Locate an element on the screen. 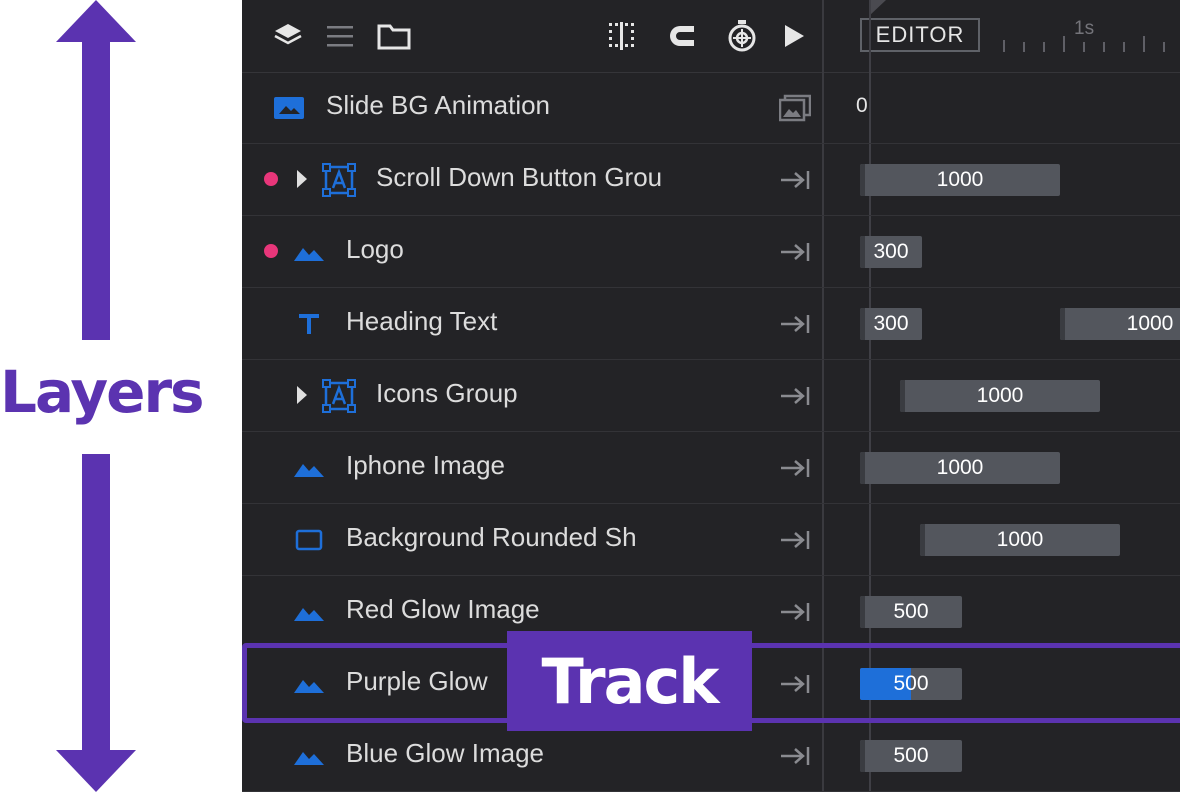 This screenshot has width=1180, height=796. layer-item: Iphone Image is located at coordinates (532, 467).